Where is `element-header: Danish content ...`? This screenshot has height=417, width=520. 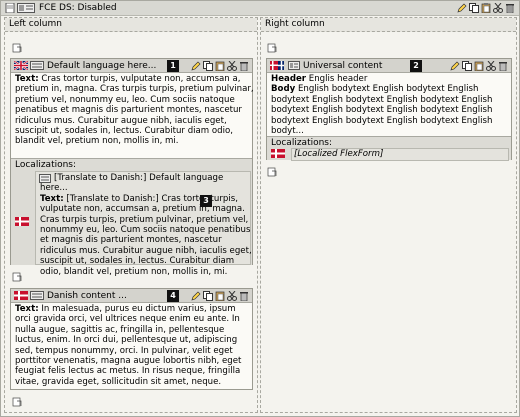 element-header: Danish content ... is located at coordinates (131, 296).